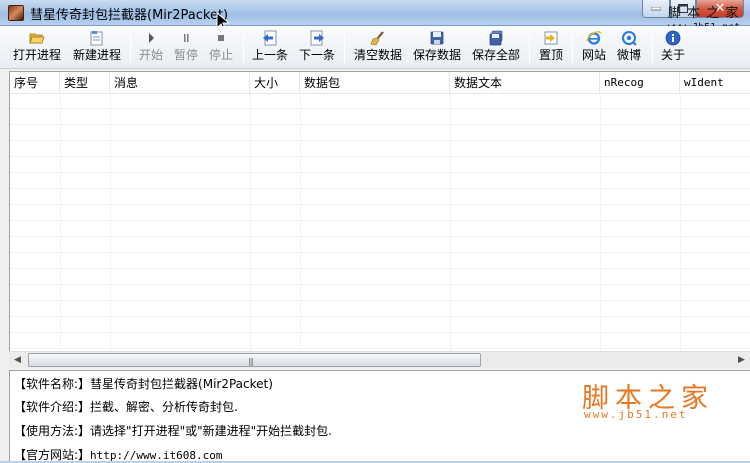 This screenshot has height=463, width=750. I want to click on column-header-nrecog: nRecog, so click(640, 83).